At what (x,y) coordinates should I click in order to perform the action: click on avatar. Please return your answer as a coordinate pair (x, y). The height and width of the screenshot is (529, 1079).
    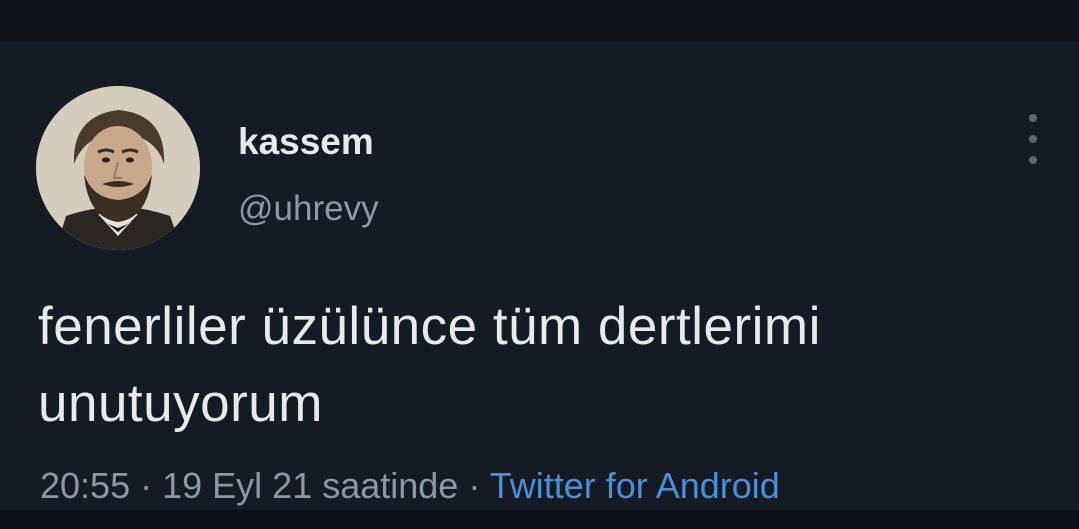
    Looking at the image, I should click on (118, 168).